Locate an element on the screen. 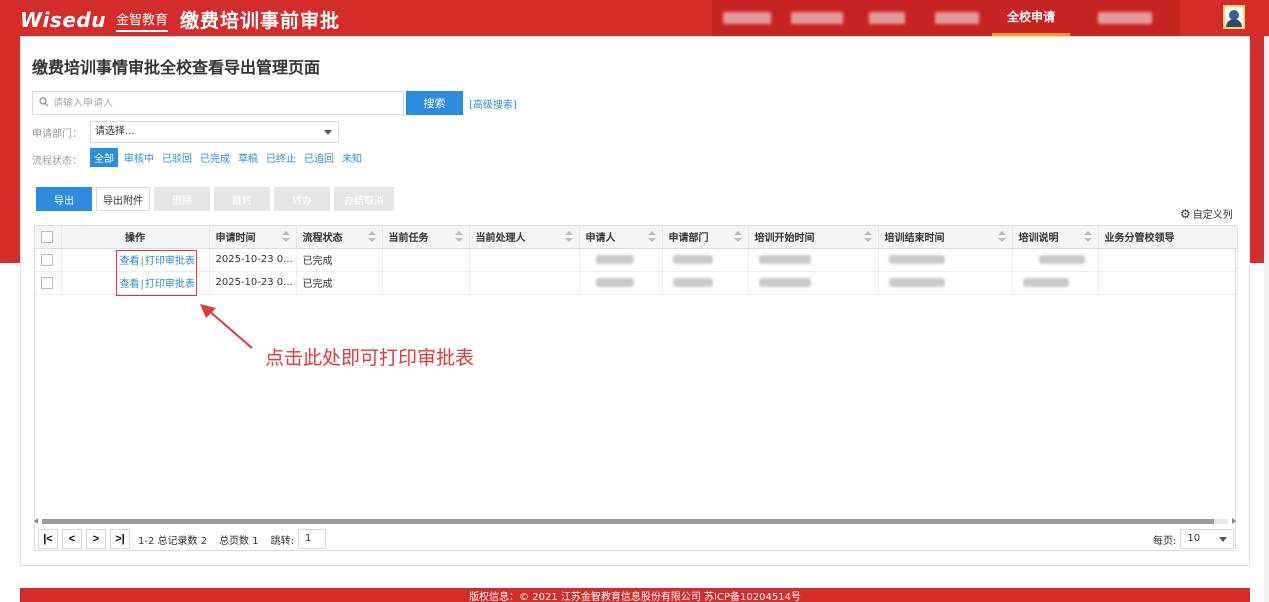  custom-columns-label: 自定义列 is located at coordinates (1212, 215).